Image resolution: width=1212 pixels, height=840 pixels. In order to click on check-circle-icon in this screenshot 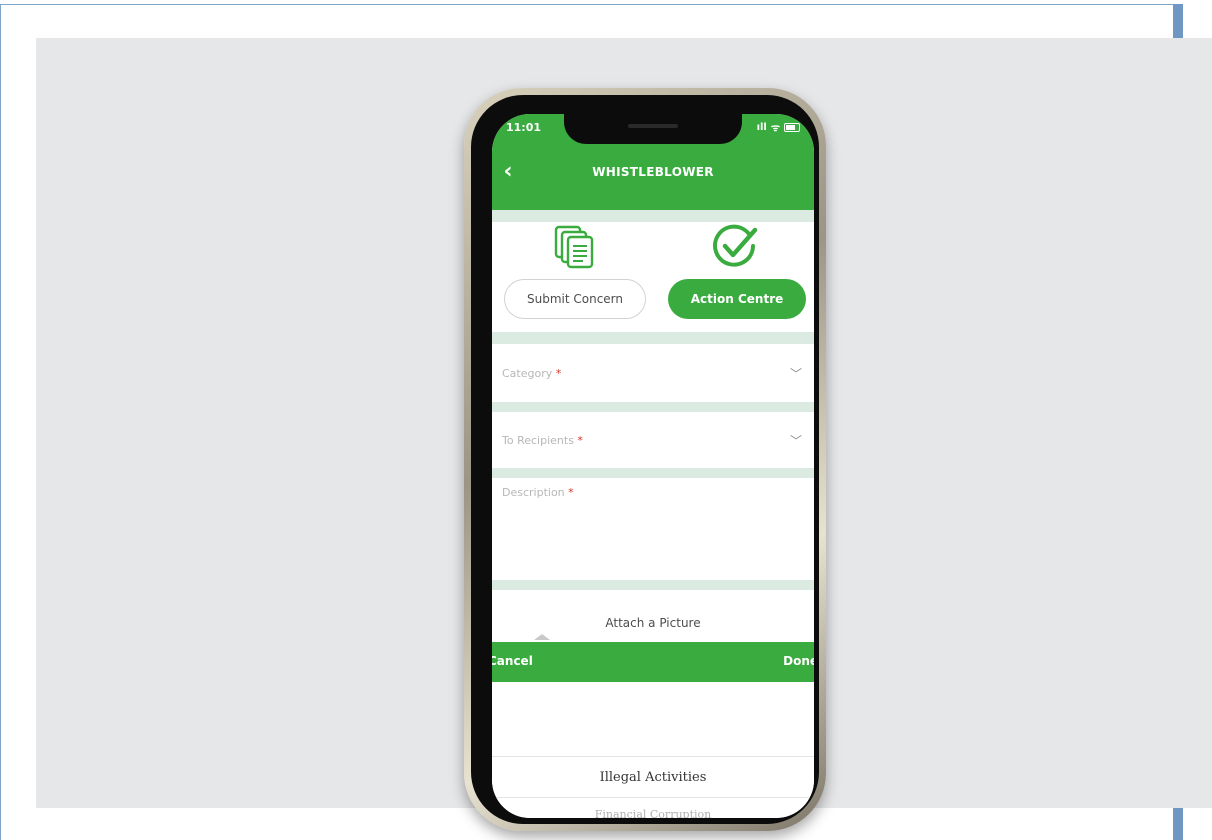, I will do `click(735, 247)`.